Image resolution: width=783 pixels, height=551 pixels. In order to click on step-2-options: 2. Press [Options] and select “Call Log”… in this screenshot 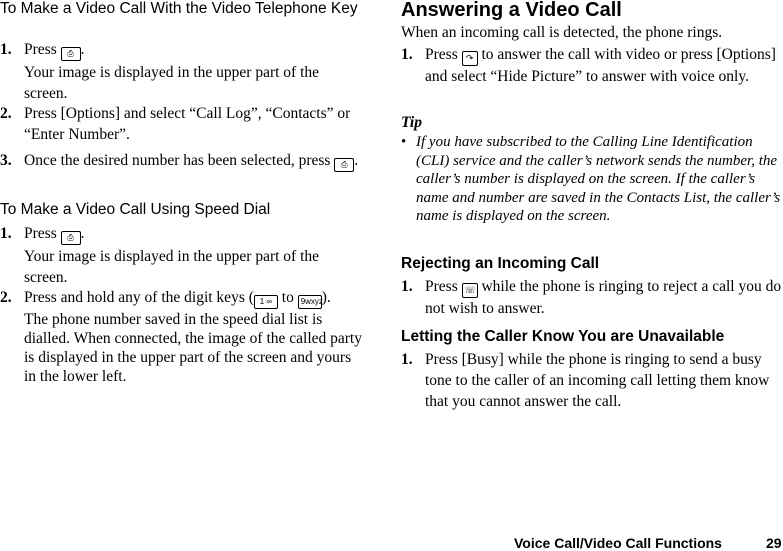, I will do `click(175, 124)`.